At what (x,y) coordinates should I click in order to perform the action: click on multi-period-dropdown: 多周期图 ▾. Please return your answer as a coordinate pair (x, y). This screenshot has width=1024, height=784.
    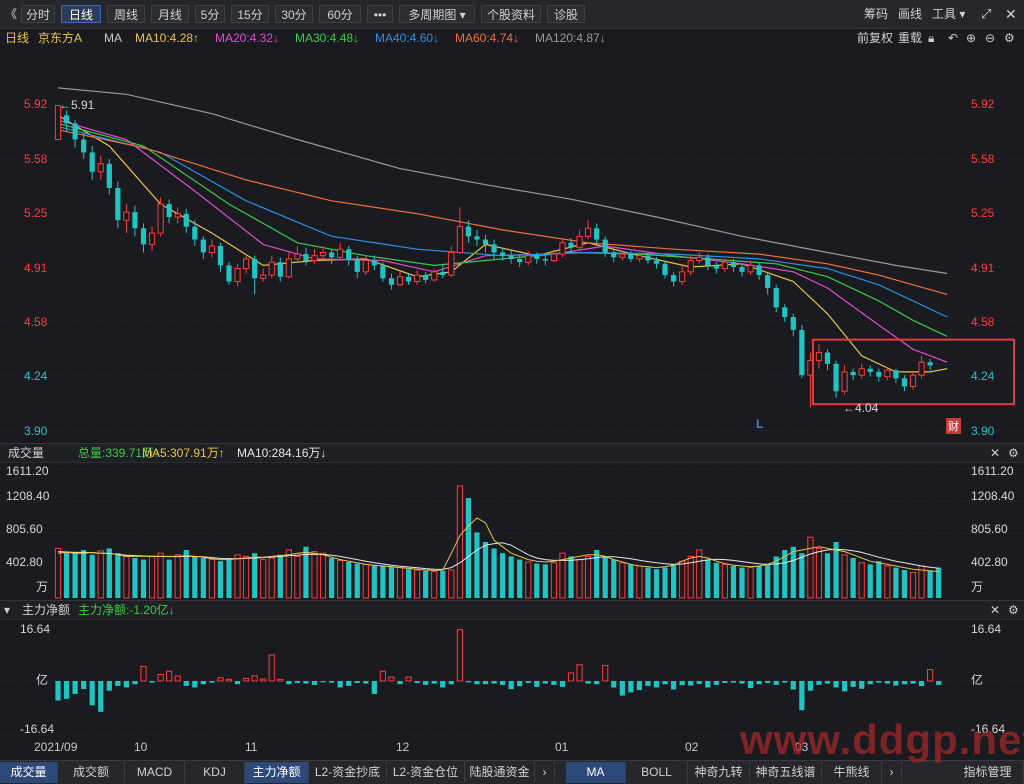
    Looking at the image, I should click on (437, 14).